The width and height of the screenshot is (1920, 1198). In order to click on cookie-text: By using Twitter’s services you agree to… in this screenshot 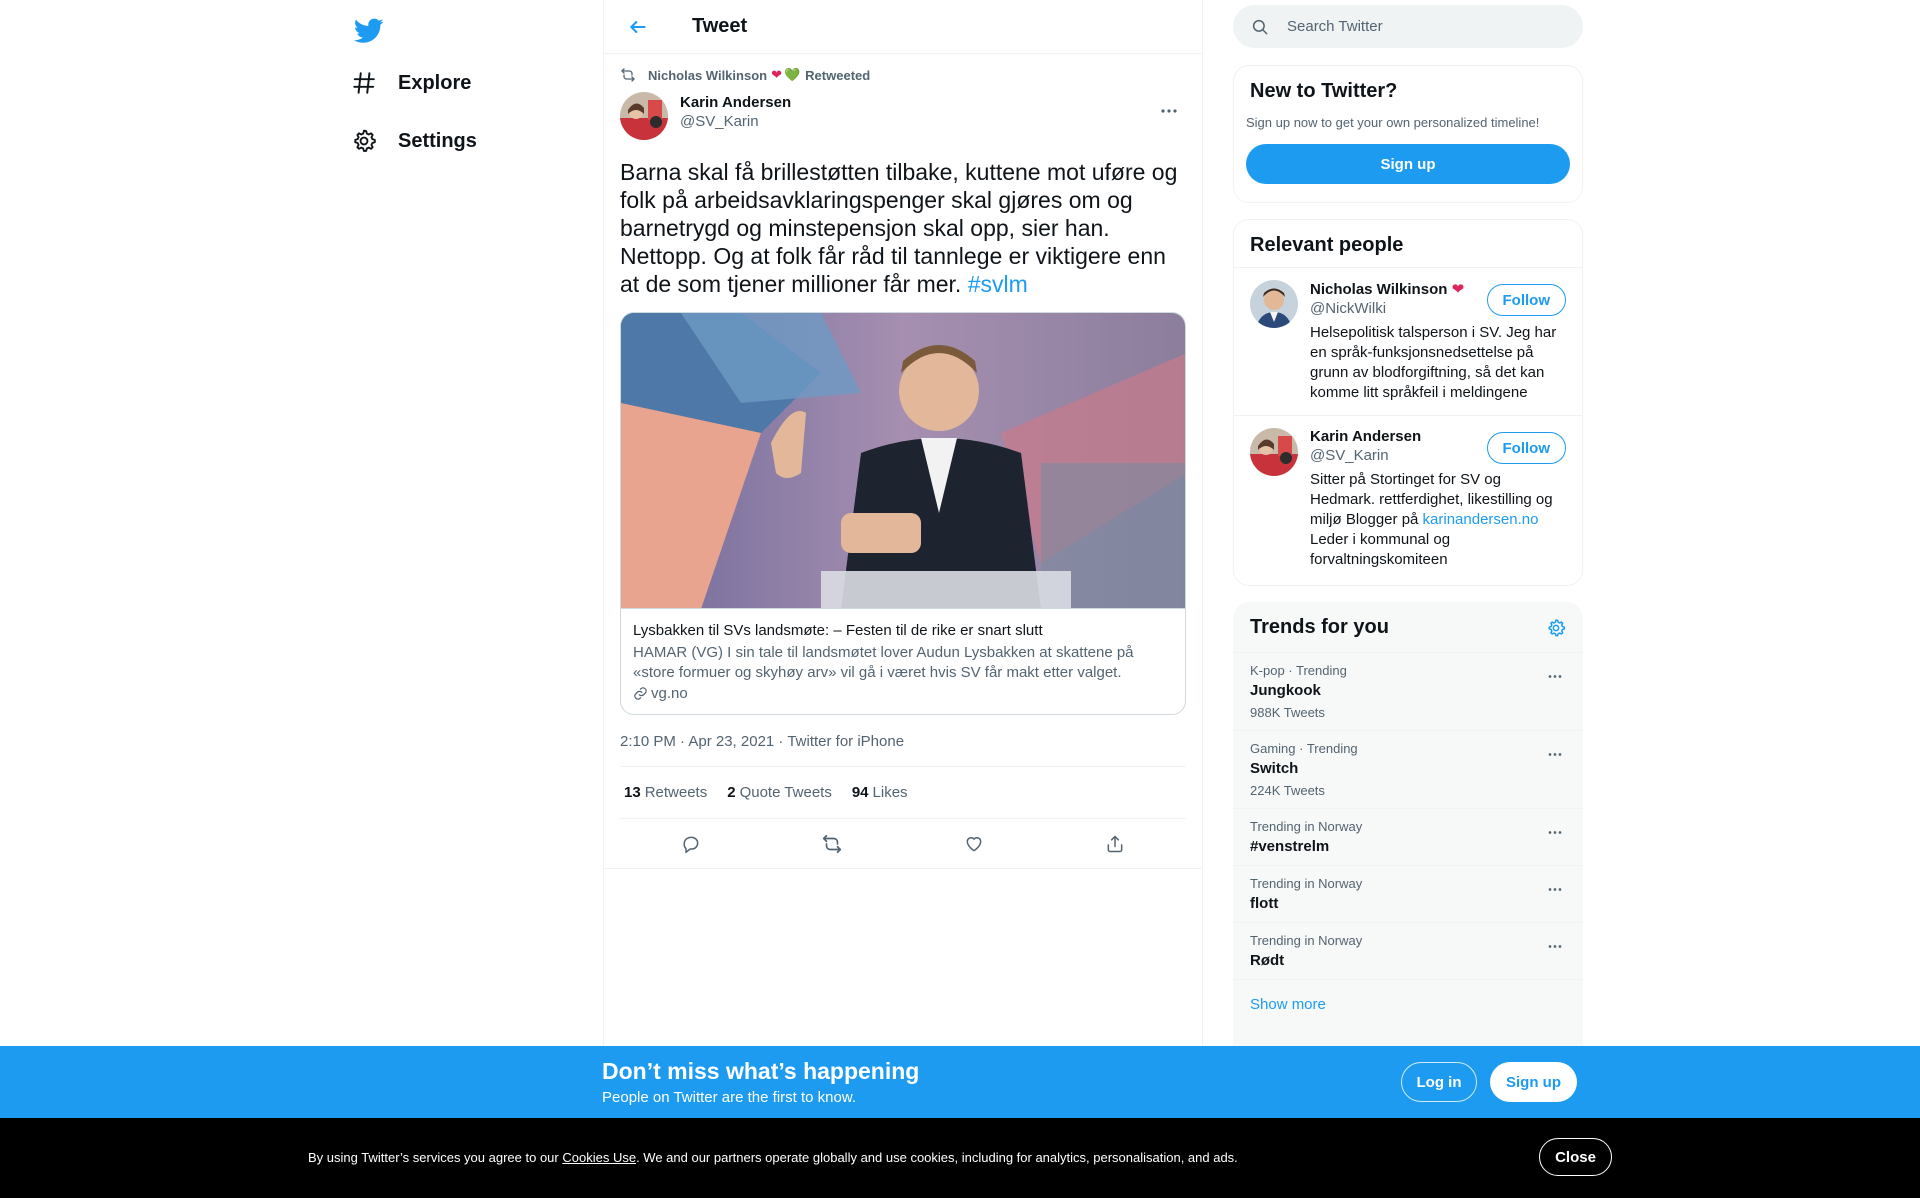, I will do `click(773, 1157)`.